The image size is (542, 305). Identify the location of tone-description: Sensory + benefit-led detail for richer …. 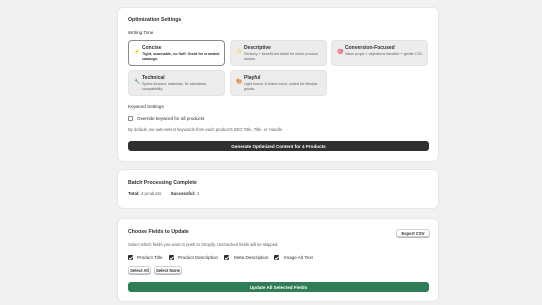
(281, 56).